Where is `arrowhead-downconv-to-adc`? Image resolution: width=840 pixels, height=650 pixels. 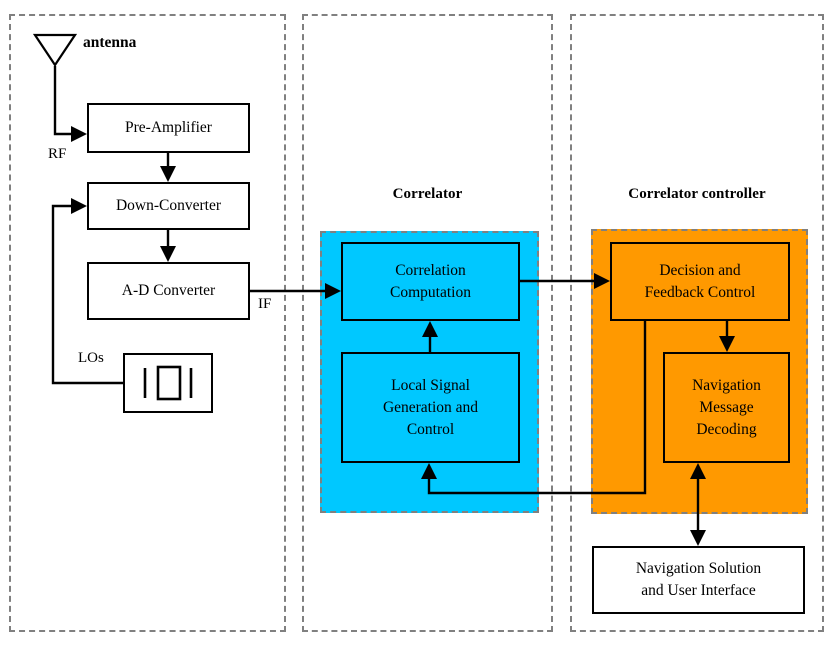 arrowhead-downconv-to-adc is located at coordinates (168, 254).